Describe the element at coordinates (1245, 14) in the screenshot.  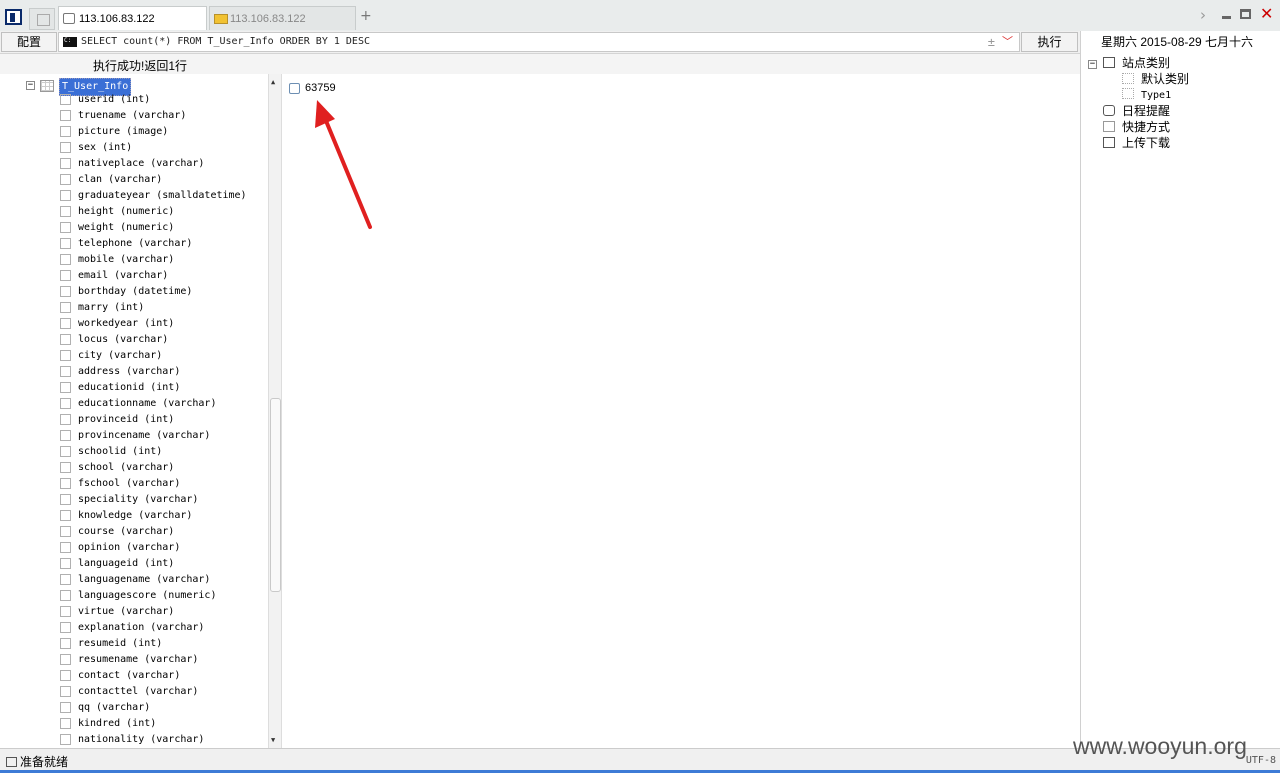
I see `restore-icon` at that location.